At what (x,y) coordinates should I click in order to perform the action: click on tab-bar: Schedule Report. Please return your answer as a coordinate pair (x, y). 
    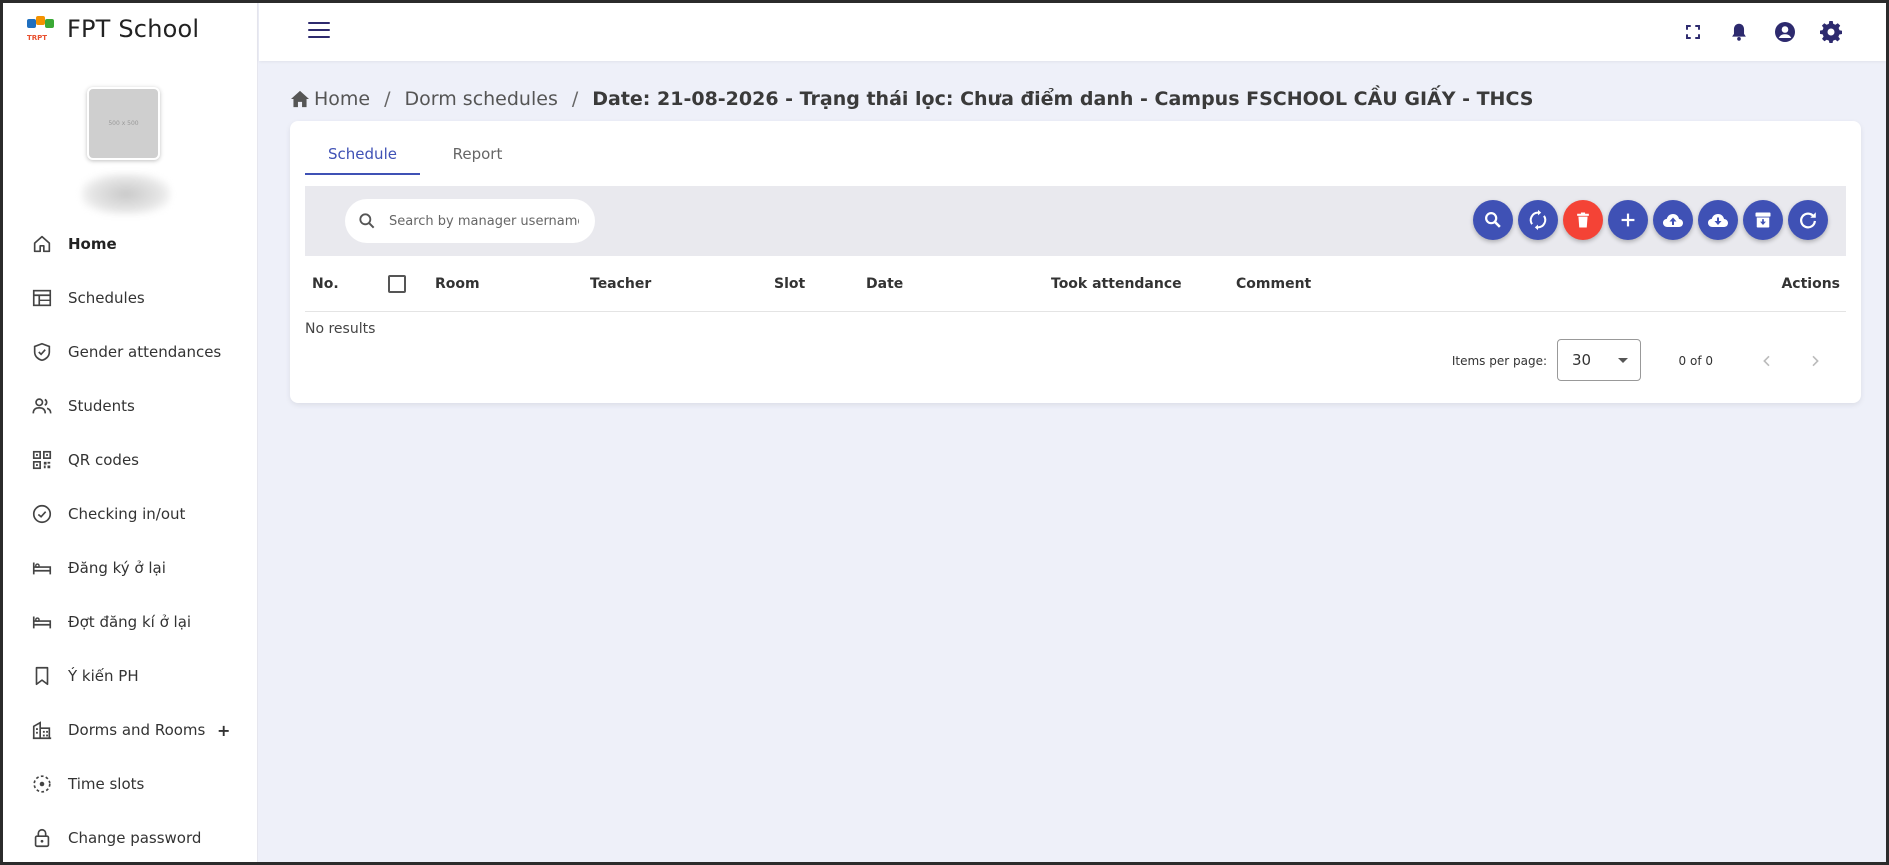
    Looking at the image, I should click on (420, 155).